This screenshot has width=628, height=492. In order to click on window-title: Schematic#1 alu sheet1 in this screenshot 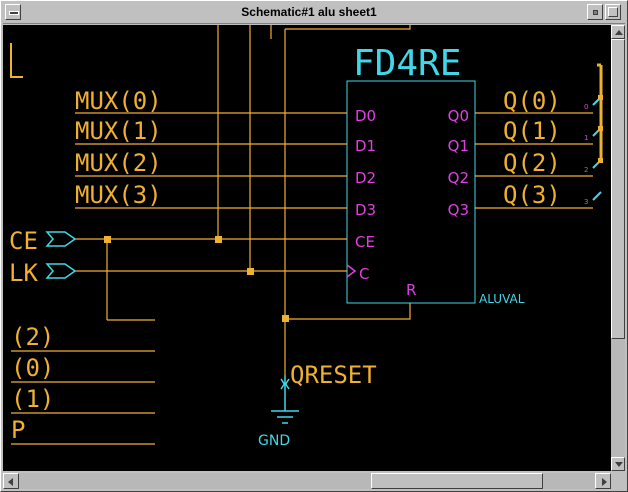, I will do `click(309, 12)`.